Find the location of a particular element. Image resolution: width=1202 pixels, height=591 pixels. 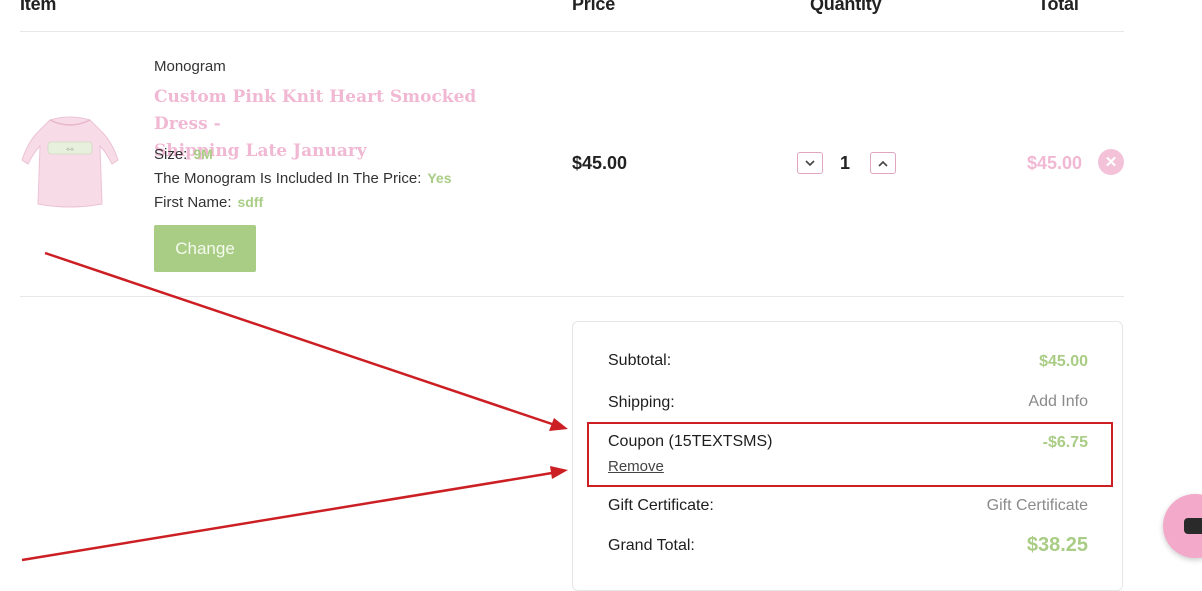

option-first-name: First Name: sdff is located at coordinates (208, 202).